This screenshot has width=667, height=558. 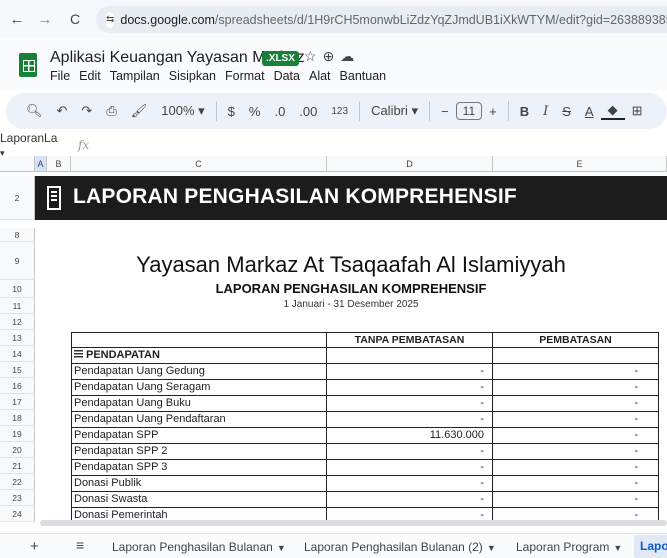 What do you see at coordinates (308, 111) in the screenshot?
I see `increase-decimal-button: .00` at bounding box center [308, 111].